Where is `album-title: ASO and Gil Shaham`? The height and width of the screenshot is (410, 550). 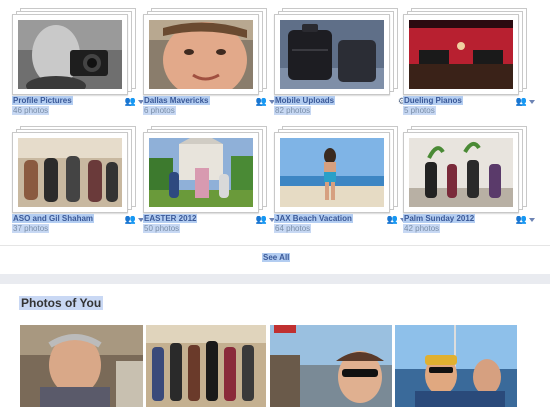 album-title: ASO and Gil Shaham is located at coordinates (53, 218).